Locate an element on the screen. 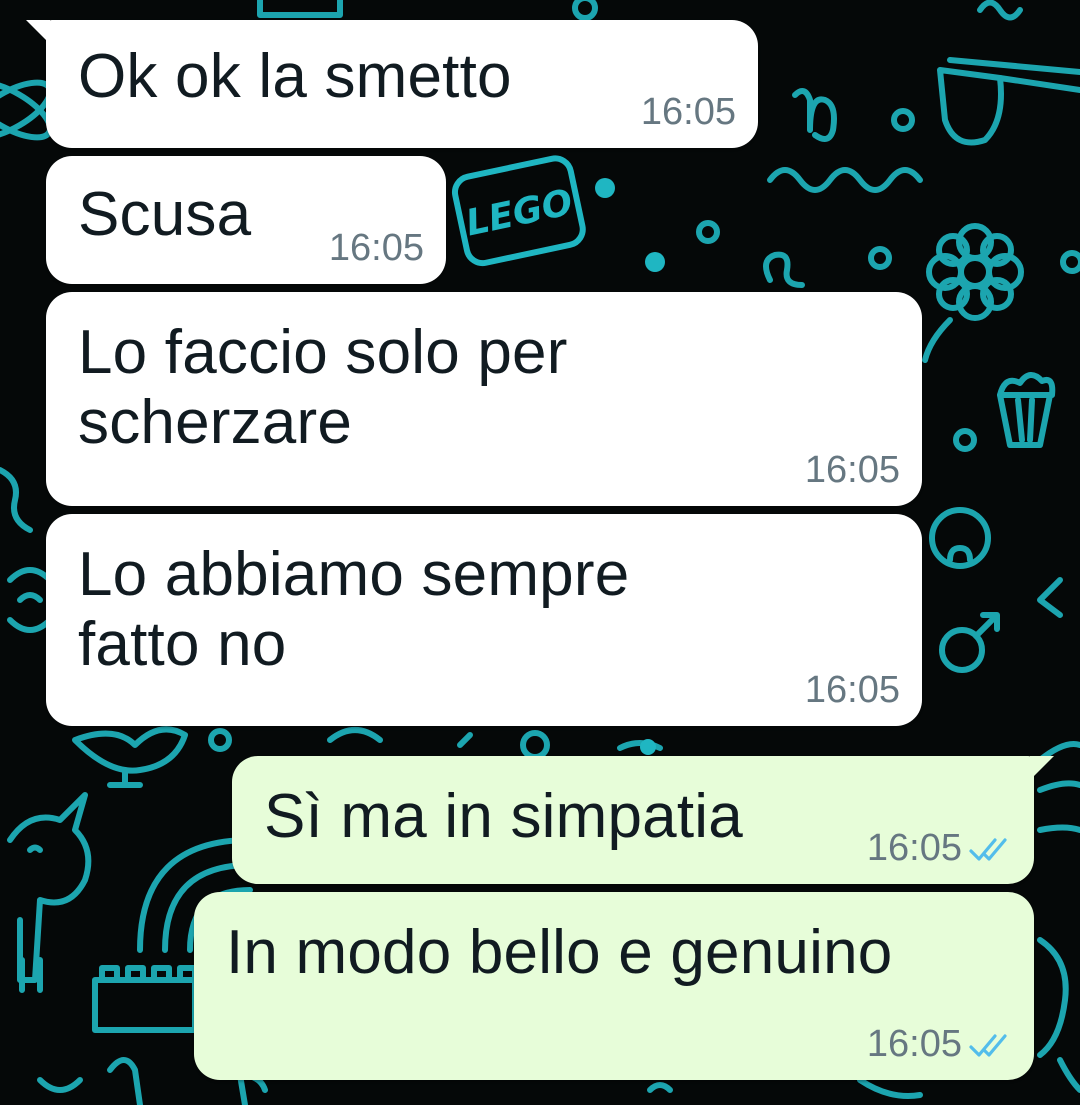  message-bubble-outgoing: Sì ma in simpatia 16:05 is located at coordinates (643, 820).